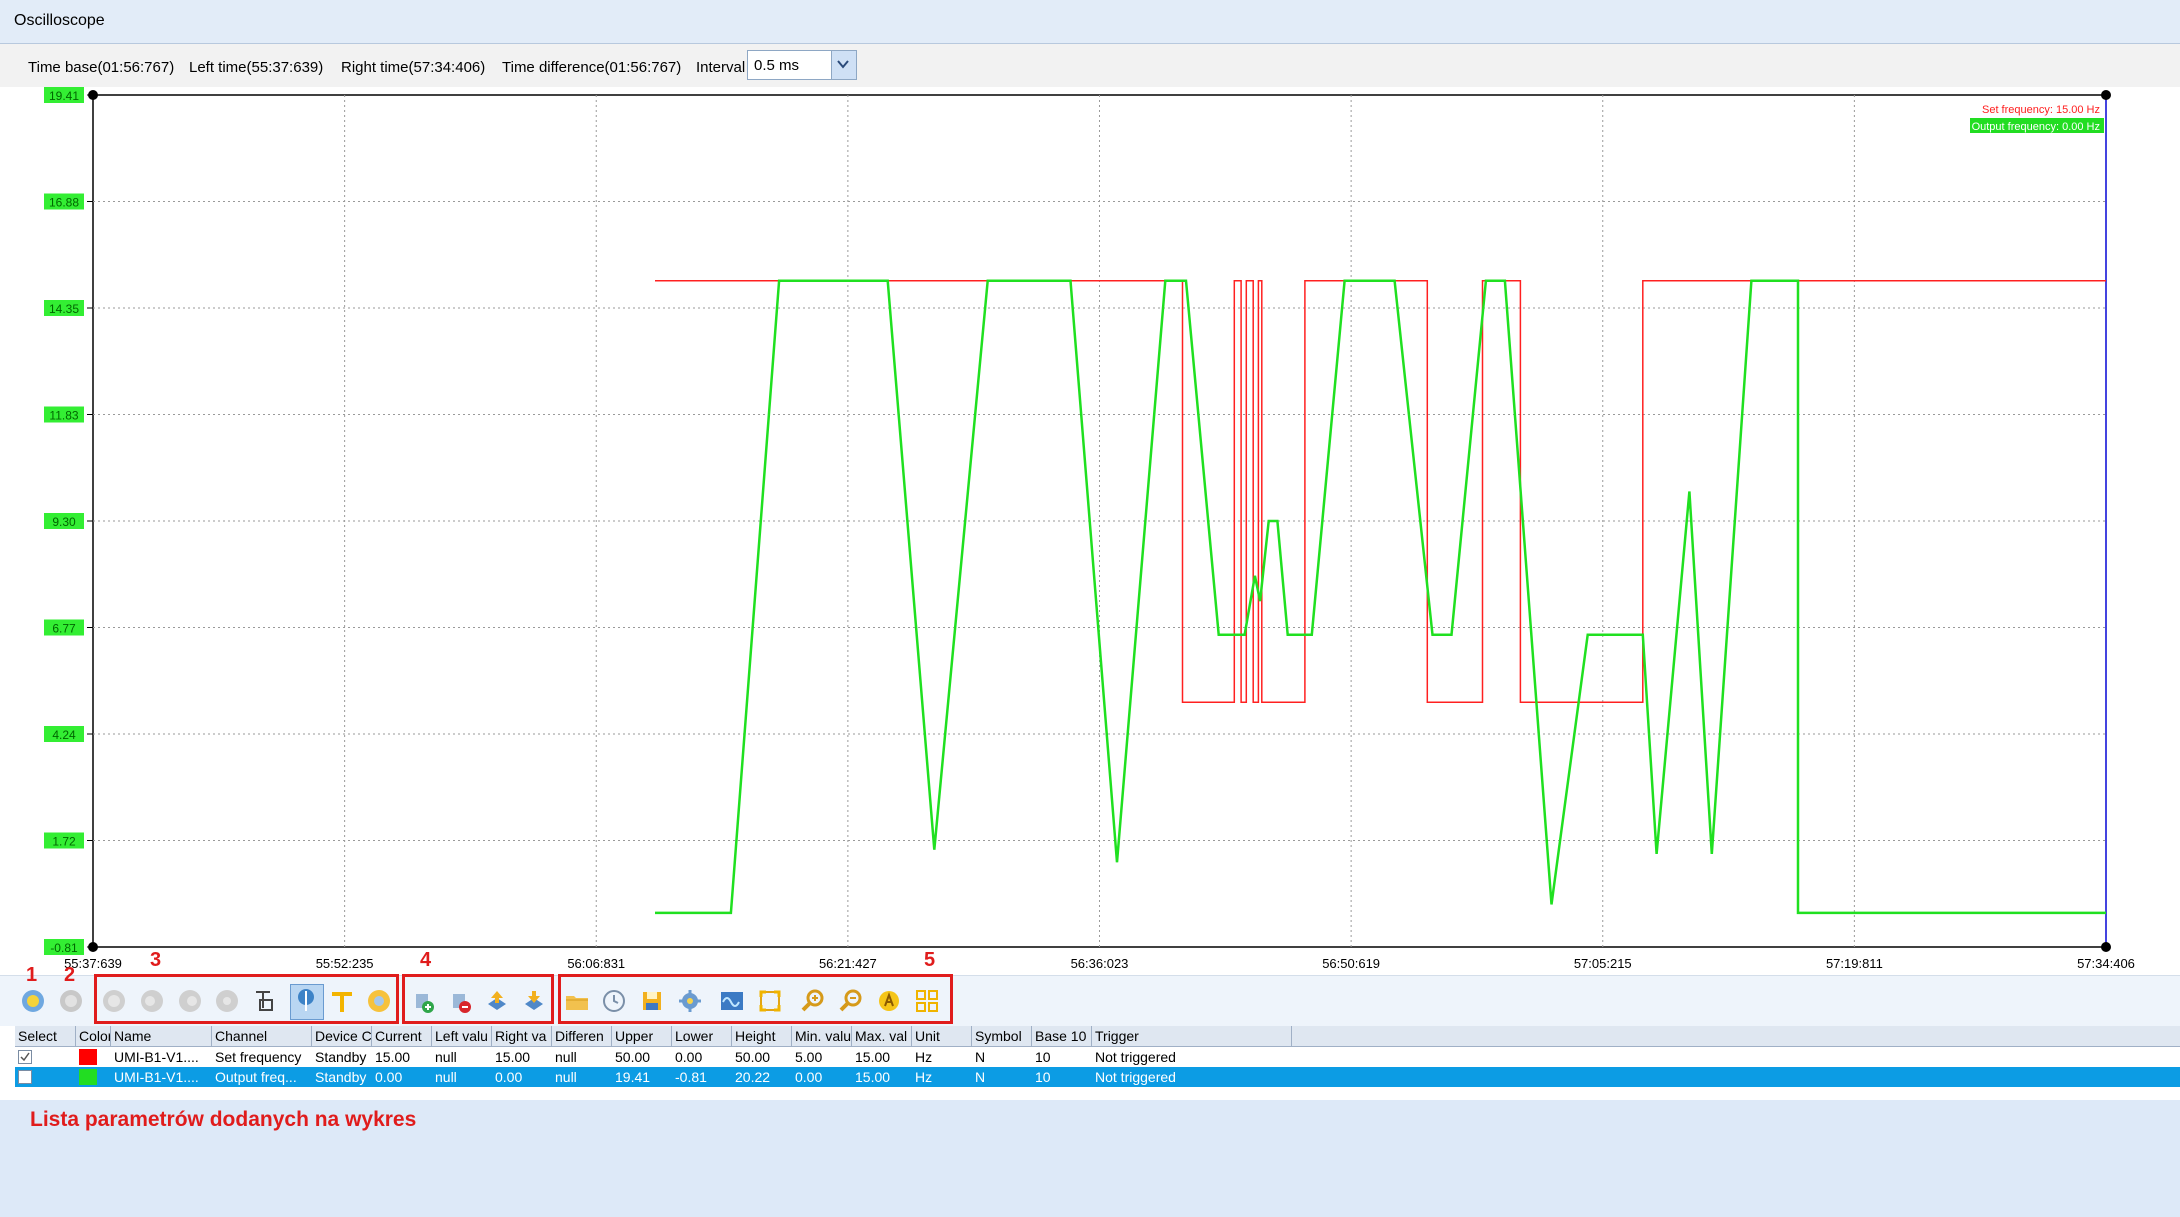 The width and height of the screenshot is (2180, 1217). What do you see at coordinates (770, 1001) in the screenshot?
I see `fit-screen-icon` at bounding box center [770, 1001].